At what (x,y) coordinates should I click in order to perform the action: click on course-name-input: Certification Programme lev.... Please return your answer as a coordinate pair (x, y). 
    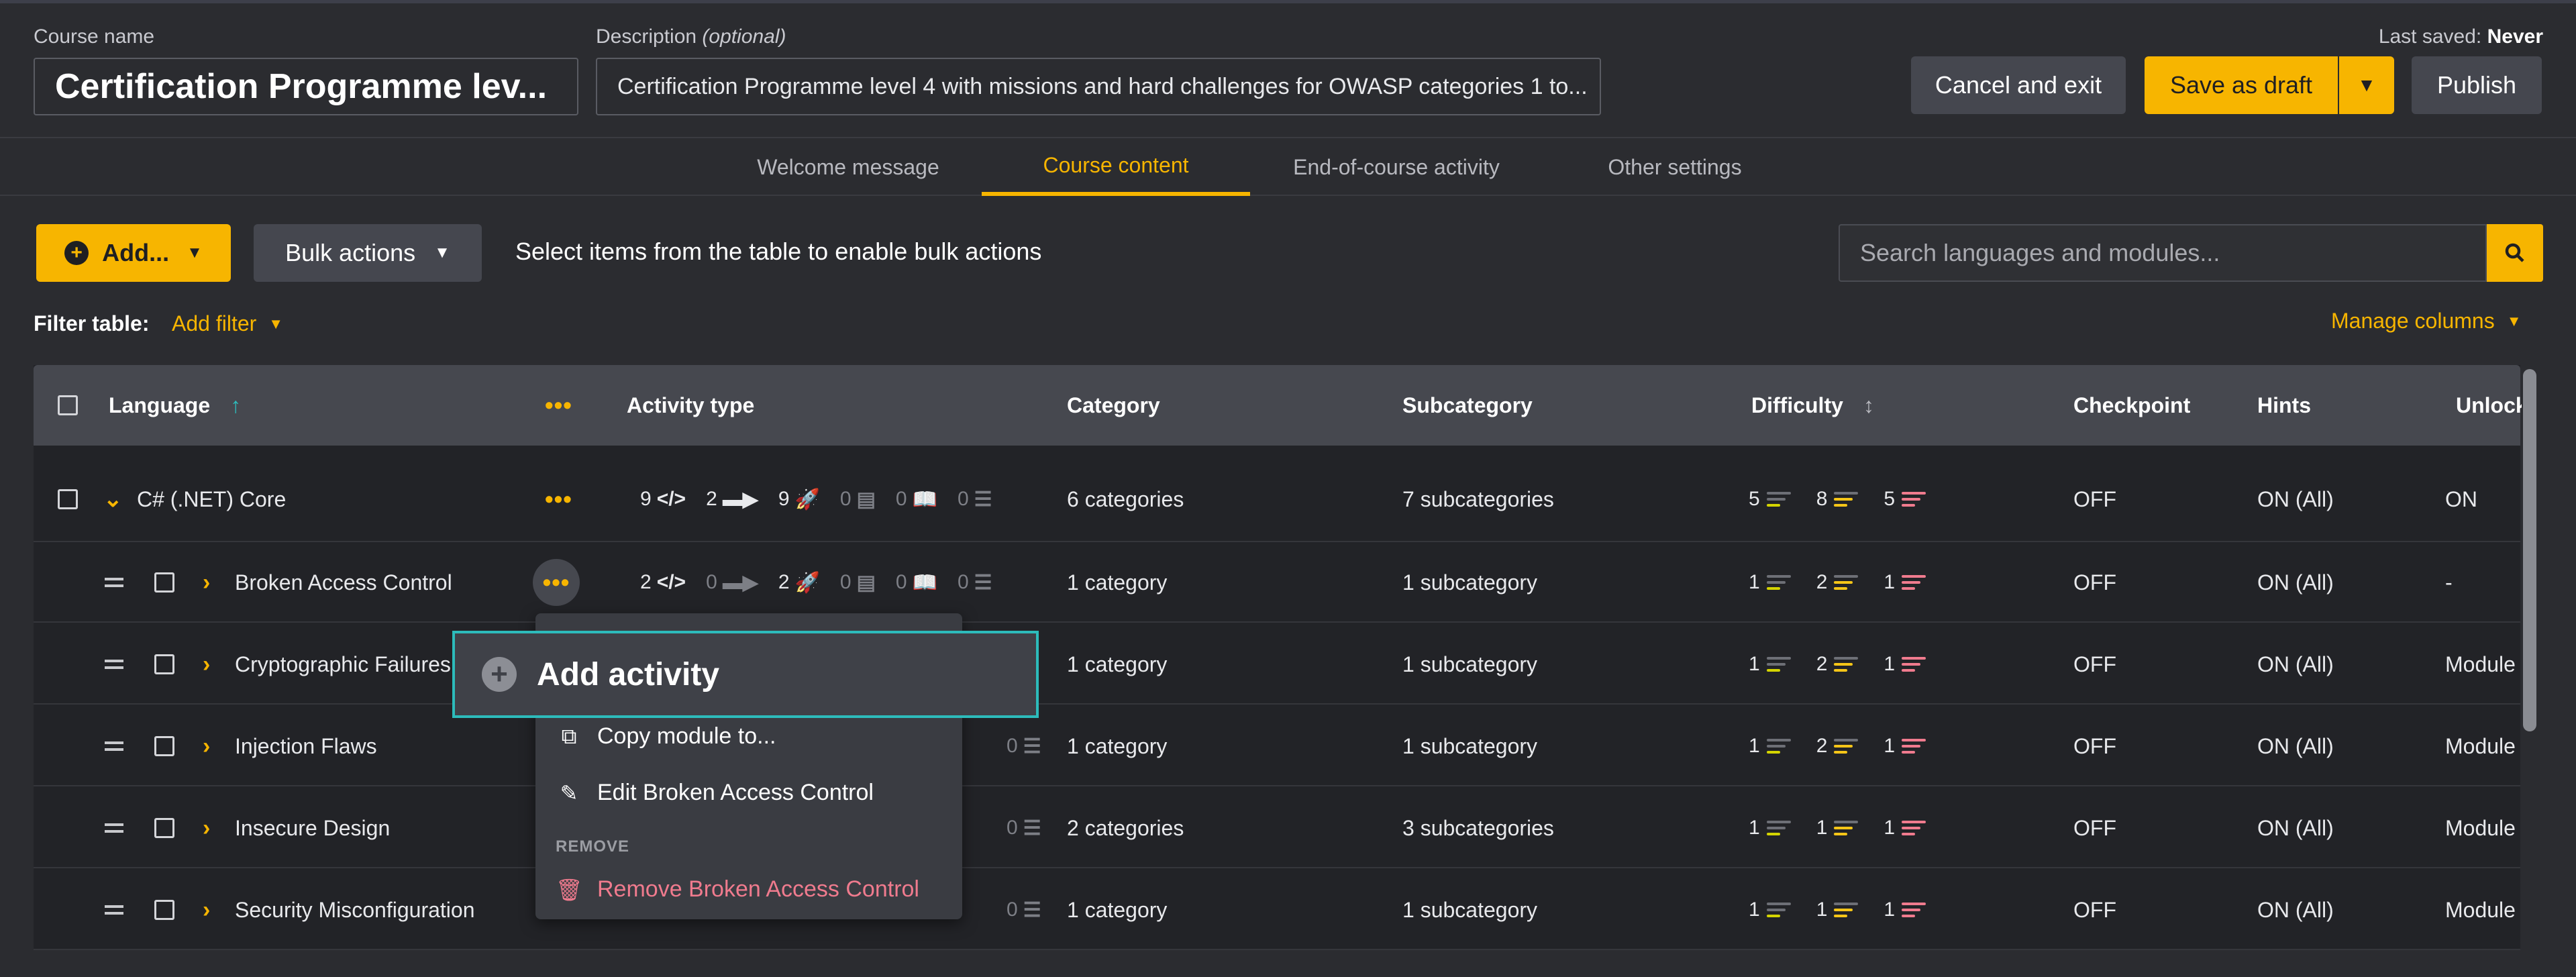
    Looking at the image, I should click on (306, 86).